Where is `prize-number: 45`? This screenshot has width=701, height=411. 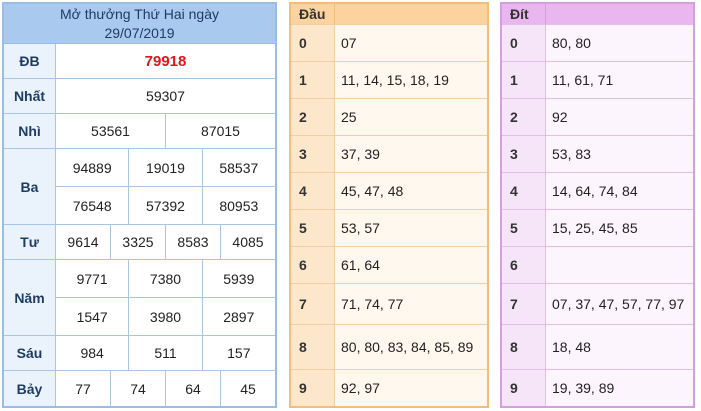
prize-number: 45 is located at coordinates (247, 388).